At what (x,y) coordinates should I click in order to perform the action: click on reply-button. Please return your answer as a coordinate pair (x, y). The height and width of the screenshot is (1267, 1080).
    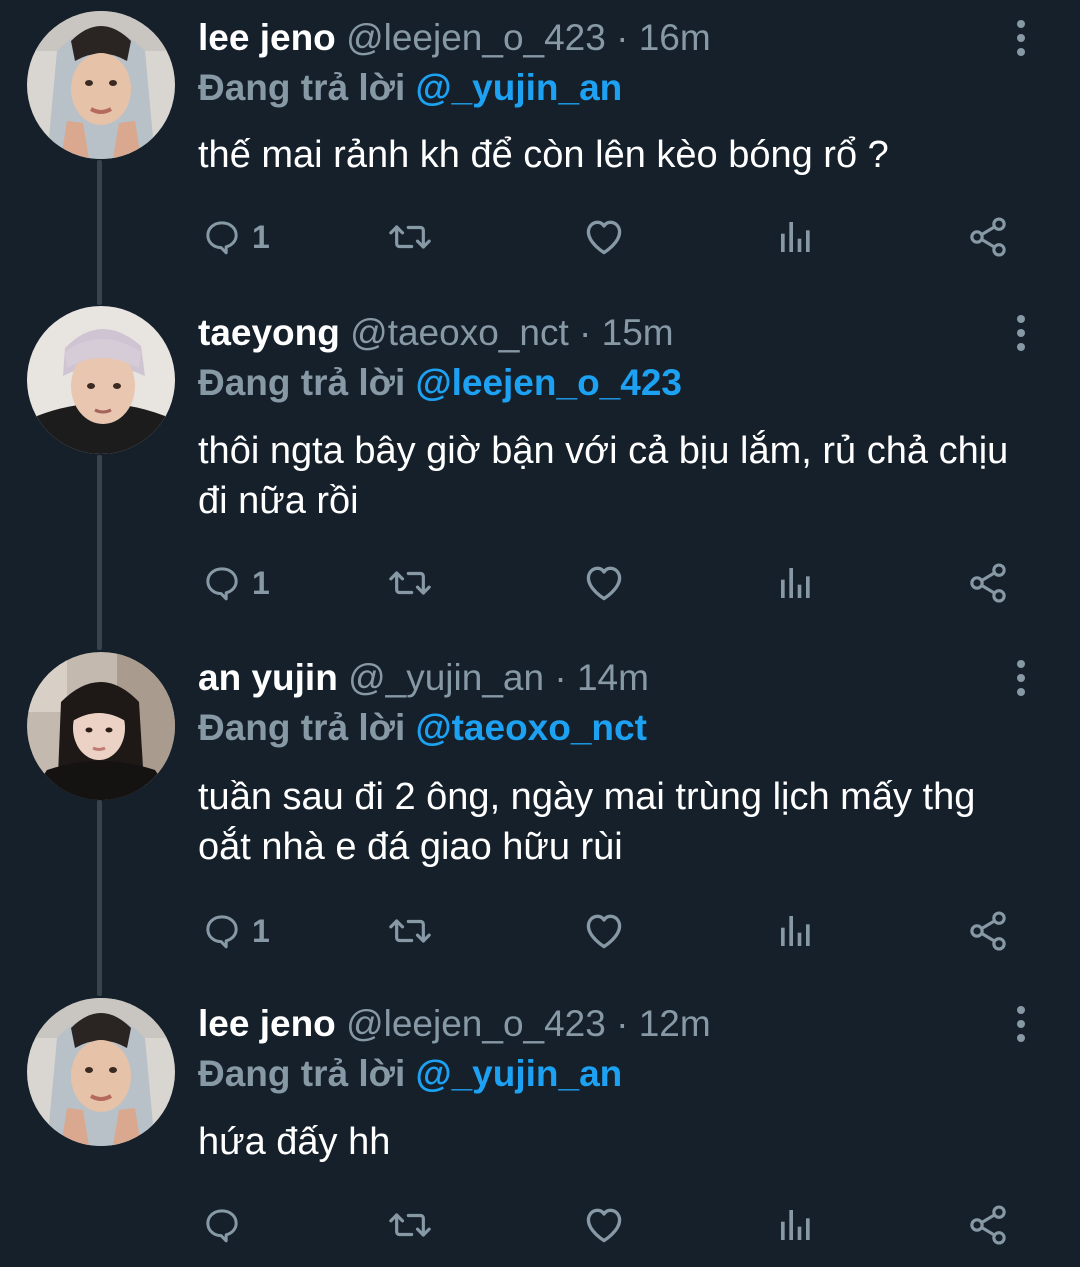
    Looking at the image, I should click on (227, 1225).